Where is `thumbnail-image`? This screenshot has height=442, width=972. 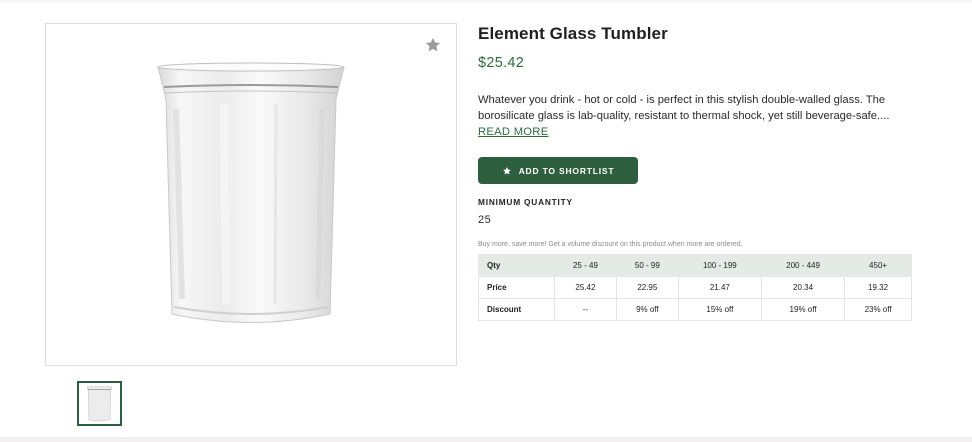 thumbnail-image is located at coordinates (99, 404).